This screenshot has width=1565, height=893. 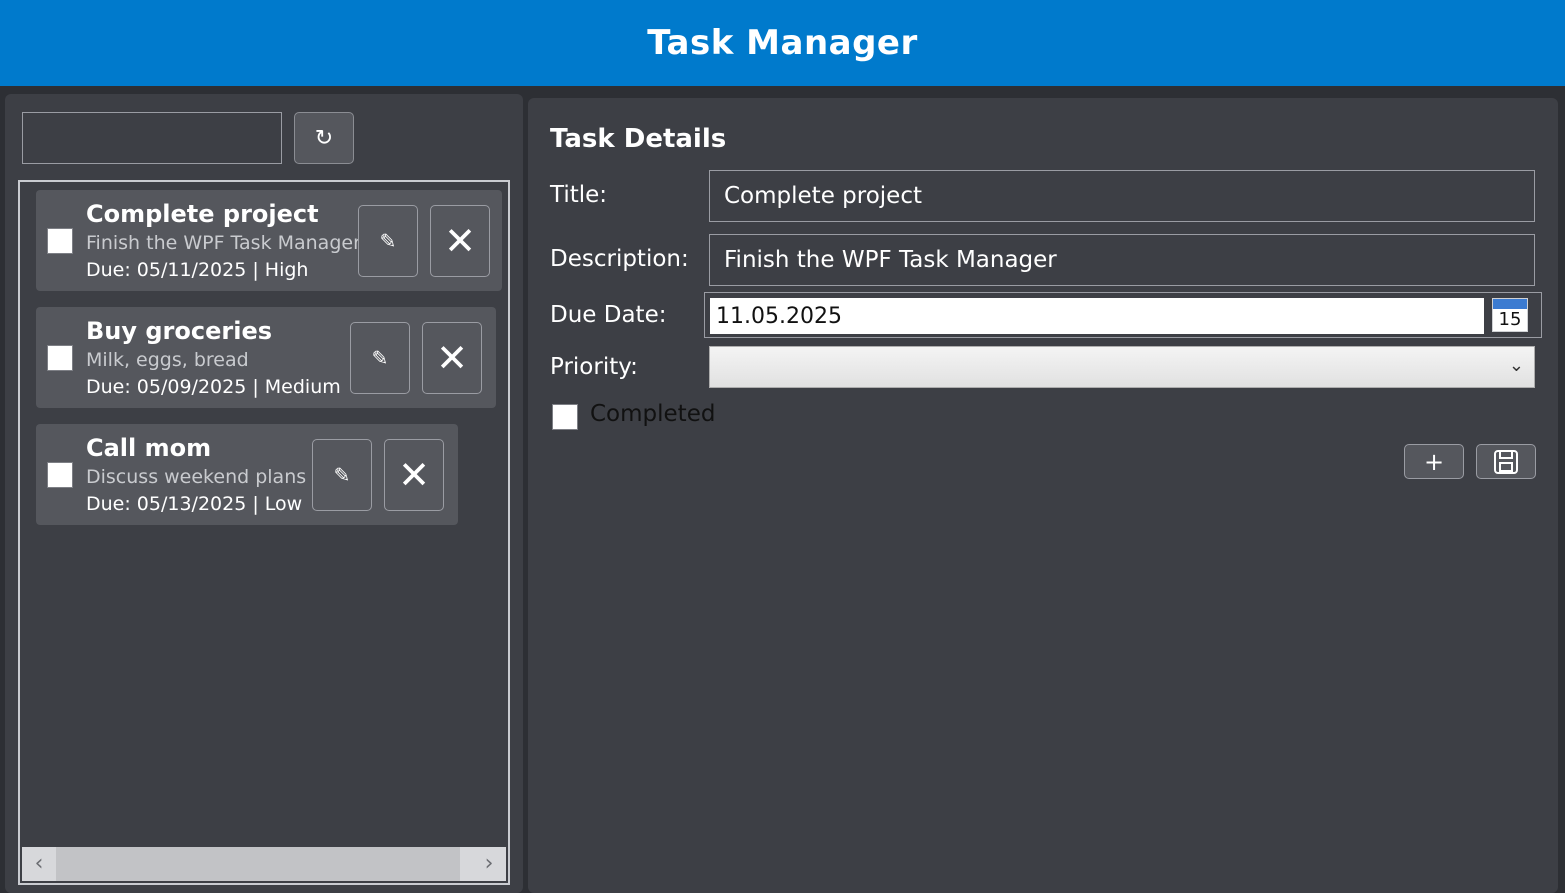 I want to click on priority-label: Priority:, so click(x=594, y=367).